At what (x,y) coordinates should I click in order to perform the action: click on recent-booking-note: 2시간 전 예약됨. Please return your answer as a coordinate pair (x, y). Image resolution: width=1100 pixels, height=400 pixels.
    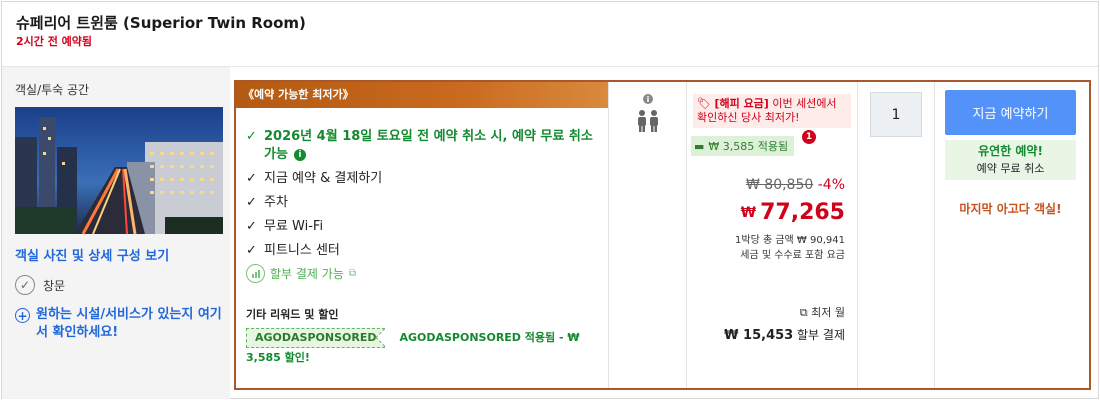
    Looking at the image, I should click on (54, 41).